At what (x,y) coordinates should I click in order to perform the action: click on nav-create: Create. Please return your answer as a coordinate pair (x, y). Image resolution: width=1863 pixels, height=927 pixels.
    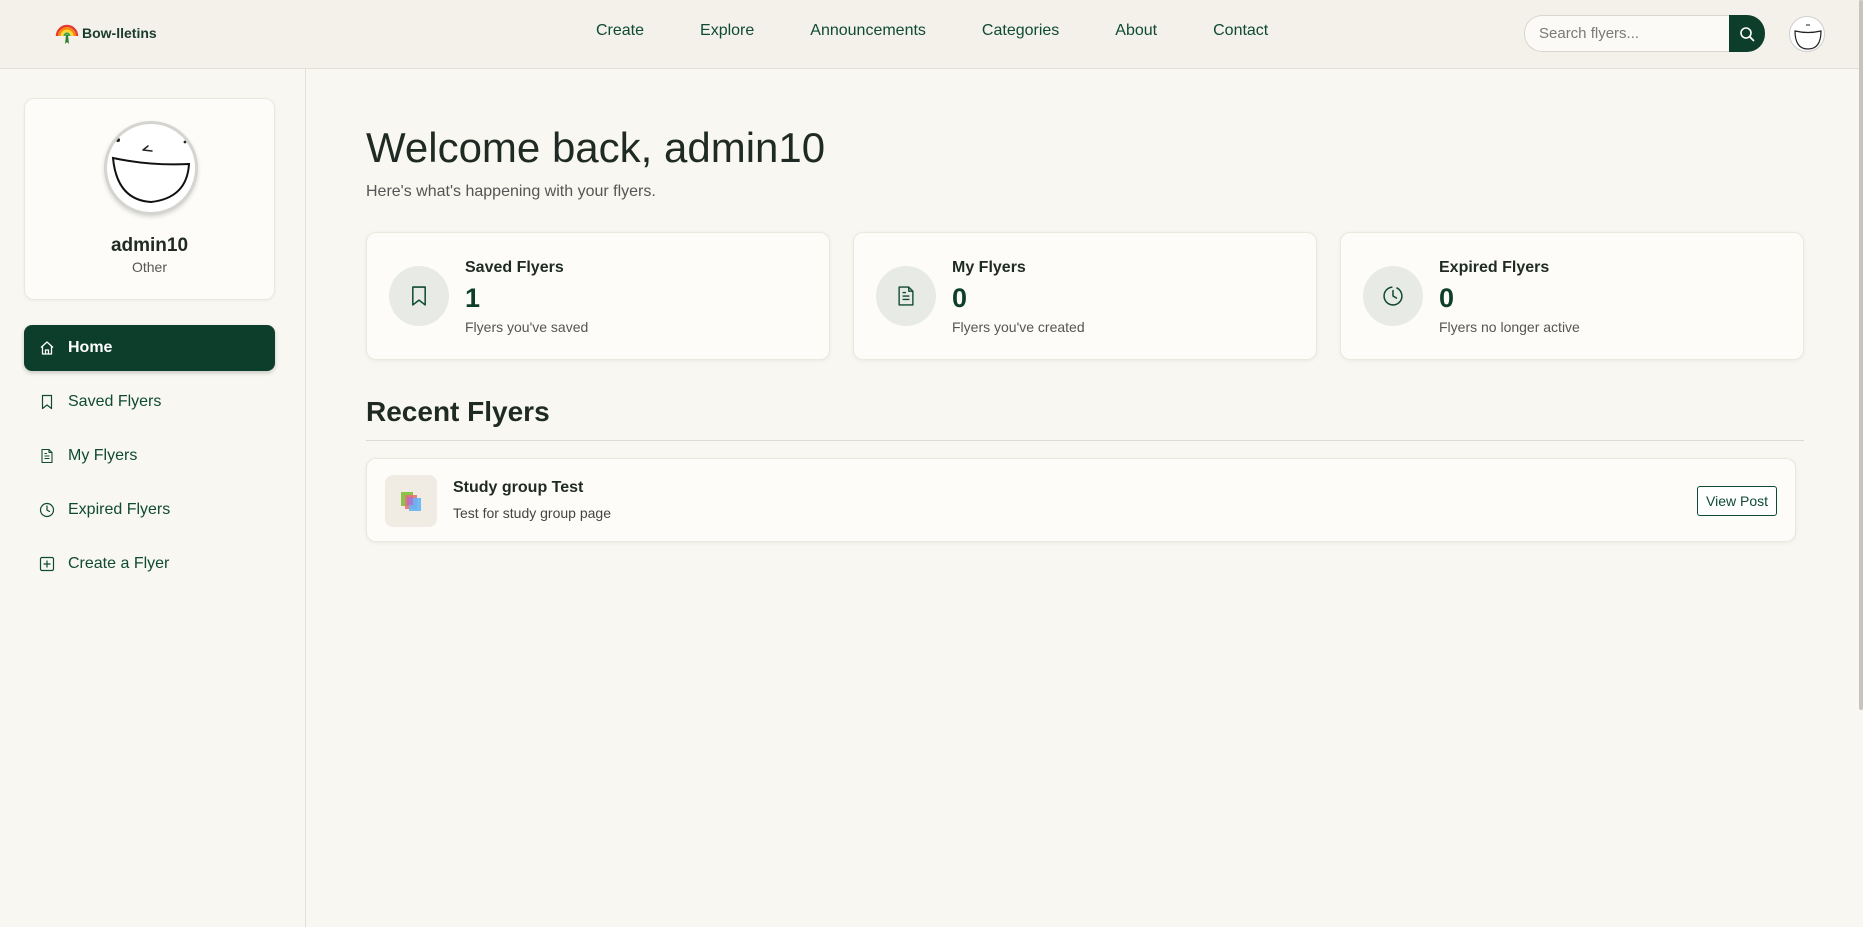
    Looking at the image, I should click on (620, 31).